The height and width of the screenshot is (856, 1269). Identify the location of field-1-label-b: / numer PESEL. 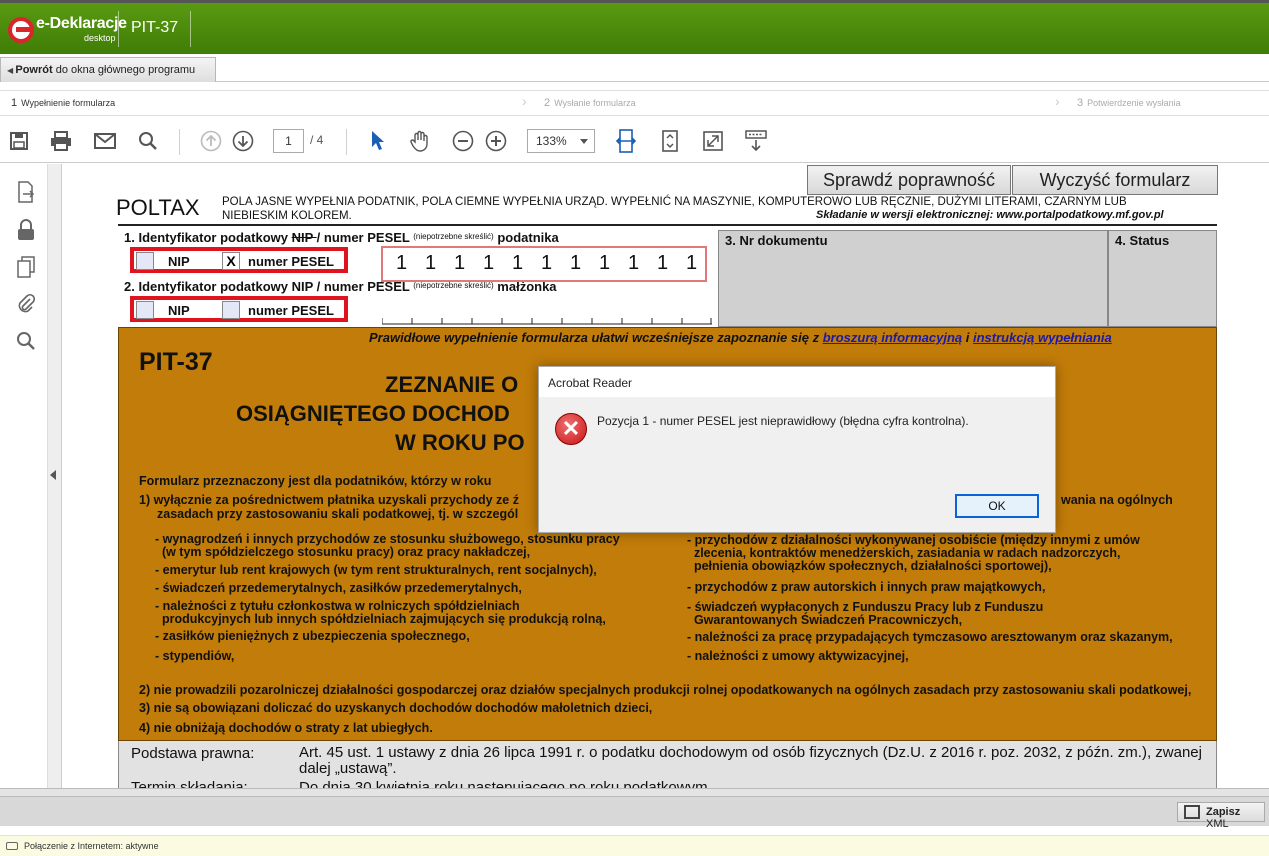
(365, 237).